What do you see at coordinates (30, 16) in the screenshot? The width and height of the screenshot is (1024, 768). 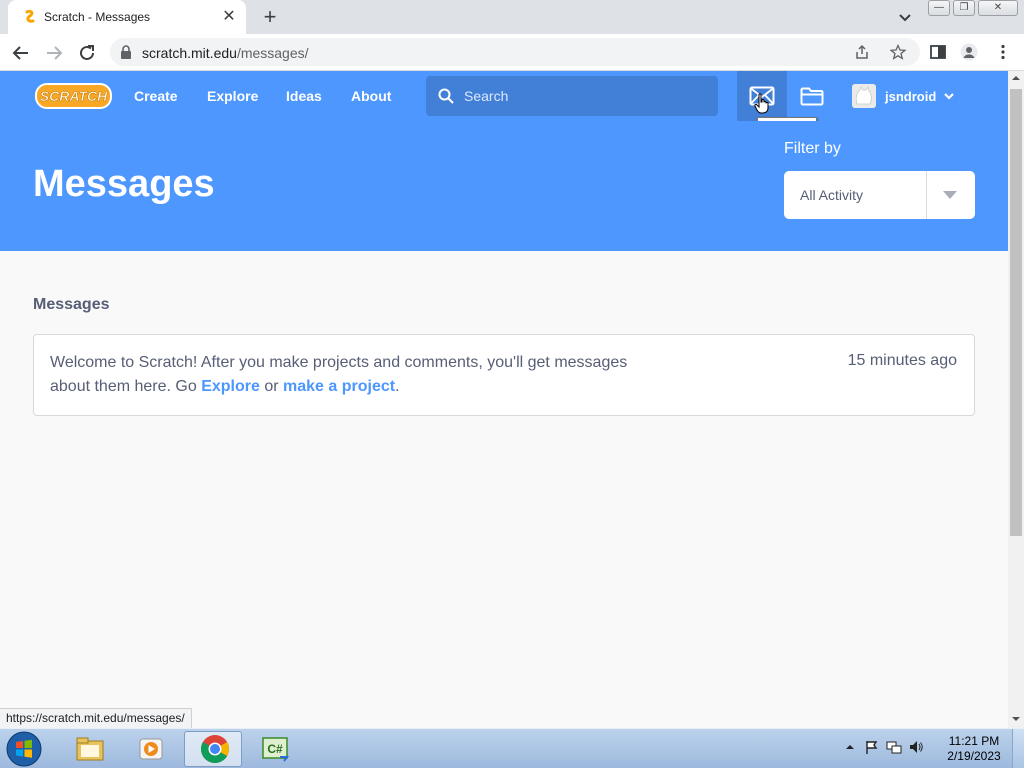 I see `scratch-favicon-icon` at bounding box center [30, 16].